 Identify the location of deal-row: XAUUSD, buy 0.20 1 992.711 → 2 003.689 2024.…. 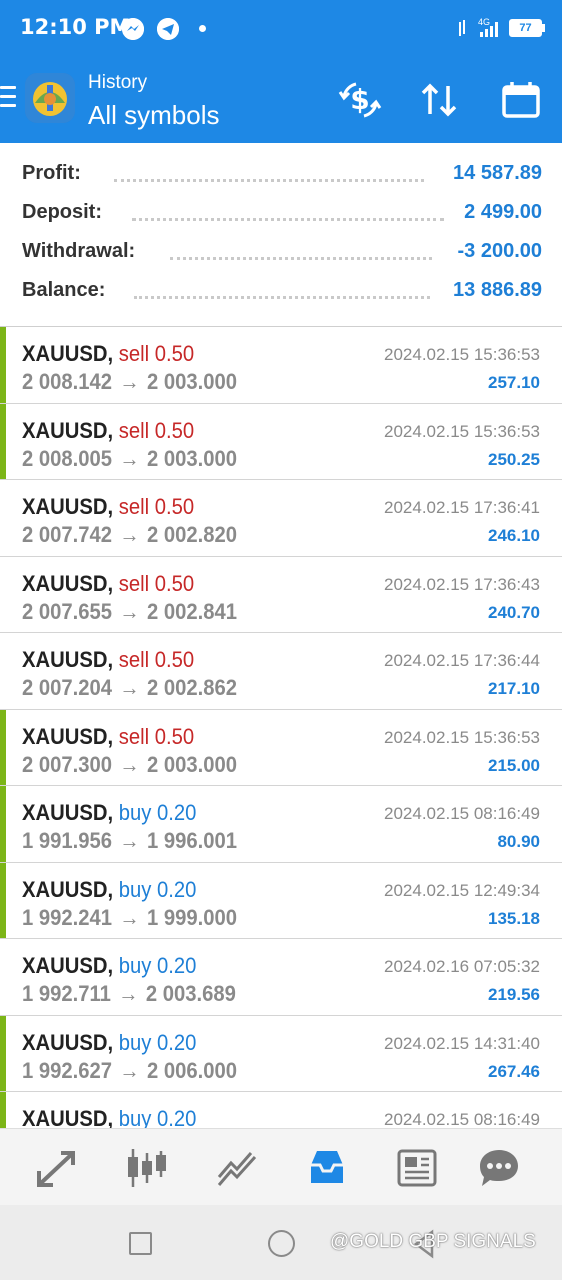
(281, 977).